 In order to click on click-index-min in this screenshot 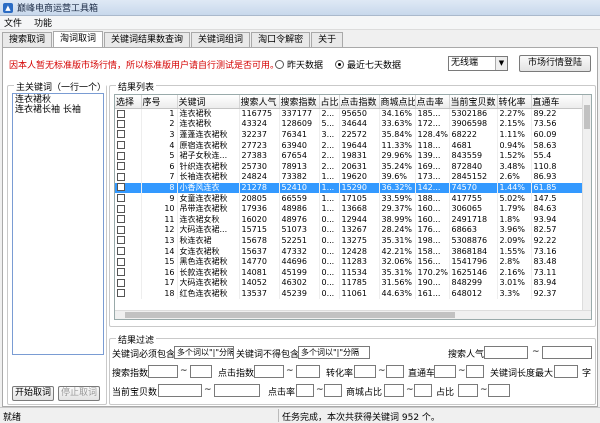, I will do `click(269, 371)`.